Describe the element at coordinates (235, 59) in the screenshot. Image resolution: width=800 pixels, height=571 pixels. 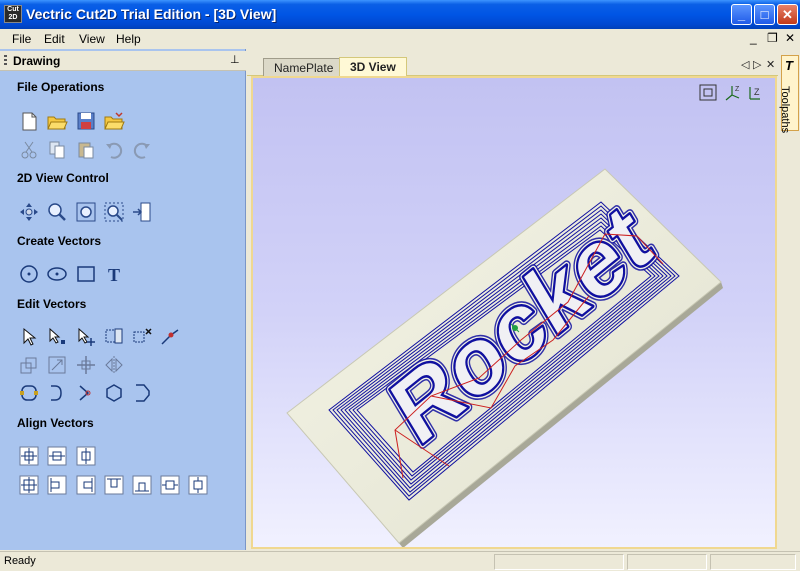
I see `pin-icon: ⊥` at that location.